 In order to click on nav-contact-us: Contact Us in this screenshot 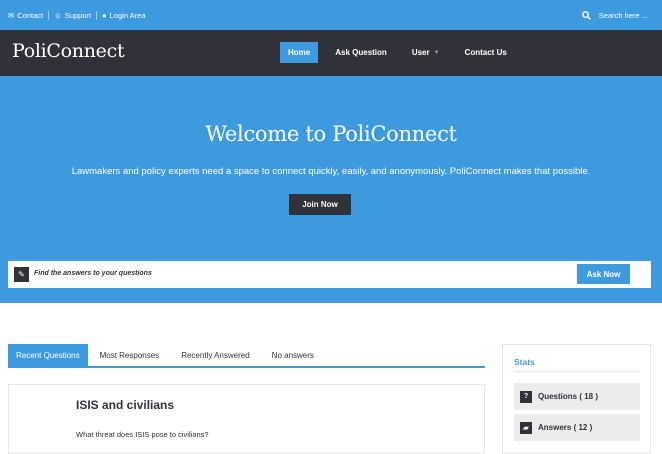, I will do `click(486, 52)`.